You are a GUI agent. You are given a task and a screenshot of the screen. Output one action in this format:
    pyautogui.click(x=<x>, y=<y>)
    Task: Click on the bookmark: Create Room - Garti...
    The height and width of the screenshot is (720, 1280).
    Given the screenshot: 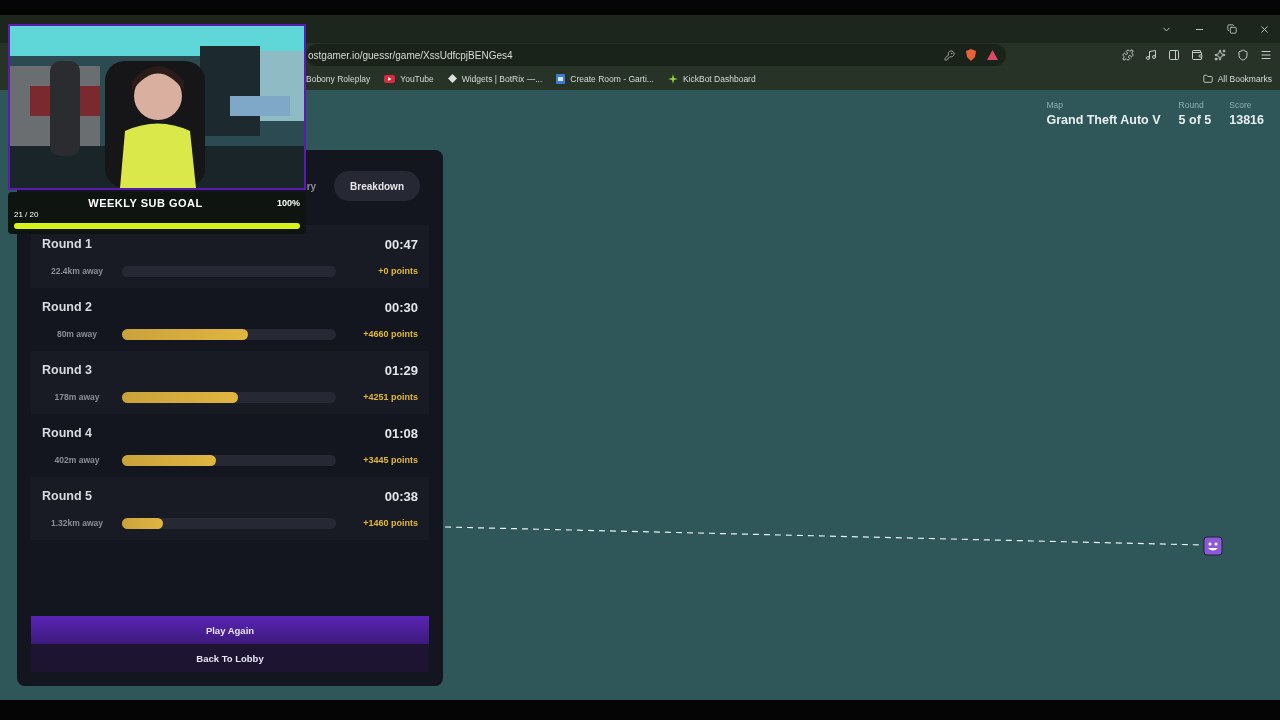 What is the action you would take?
    pyautogui.click(x=605, y=78)
    